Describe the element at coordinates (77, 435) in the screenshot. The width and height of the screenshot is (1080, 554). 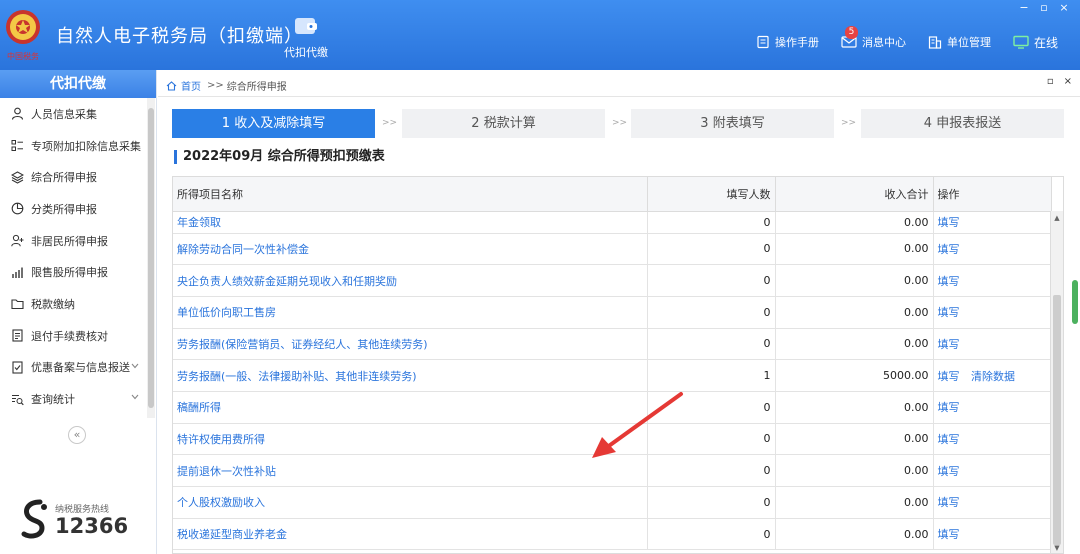
I see `collapse-sidebar-button: «` at that location.